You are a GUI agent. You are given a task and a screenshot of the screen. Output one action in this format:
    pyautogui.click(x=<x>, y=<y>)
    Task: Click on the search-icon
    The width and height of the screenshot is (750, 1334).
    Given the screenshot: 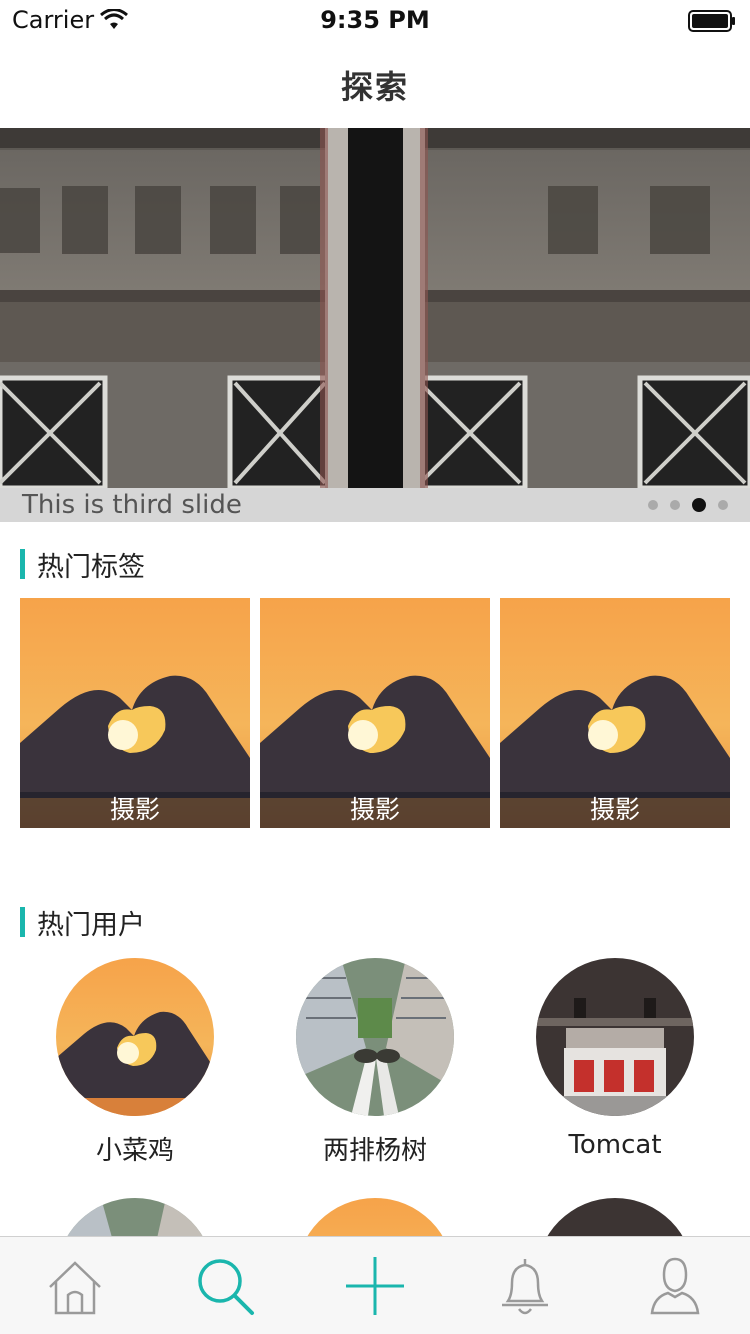 What is the action you would take?
    pyautogui.click(x=226, y=1287)
    